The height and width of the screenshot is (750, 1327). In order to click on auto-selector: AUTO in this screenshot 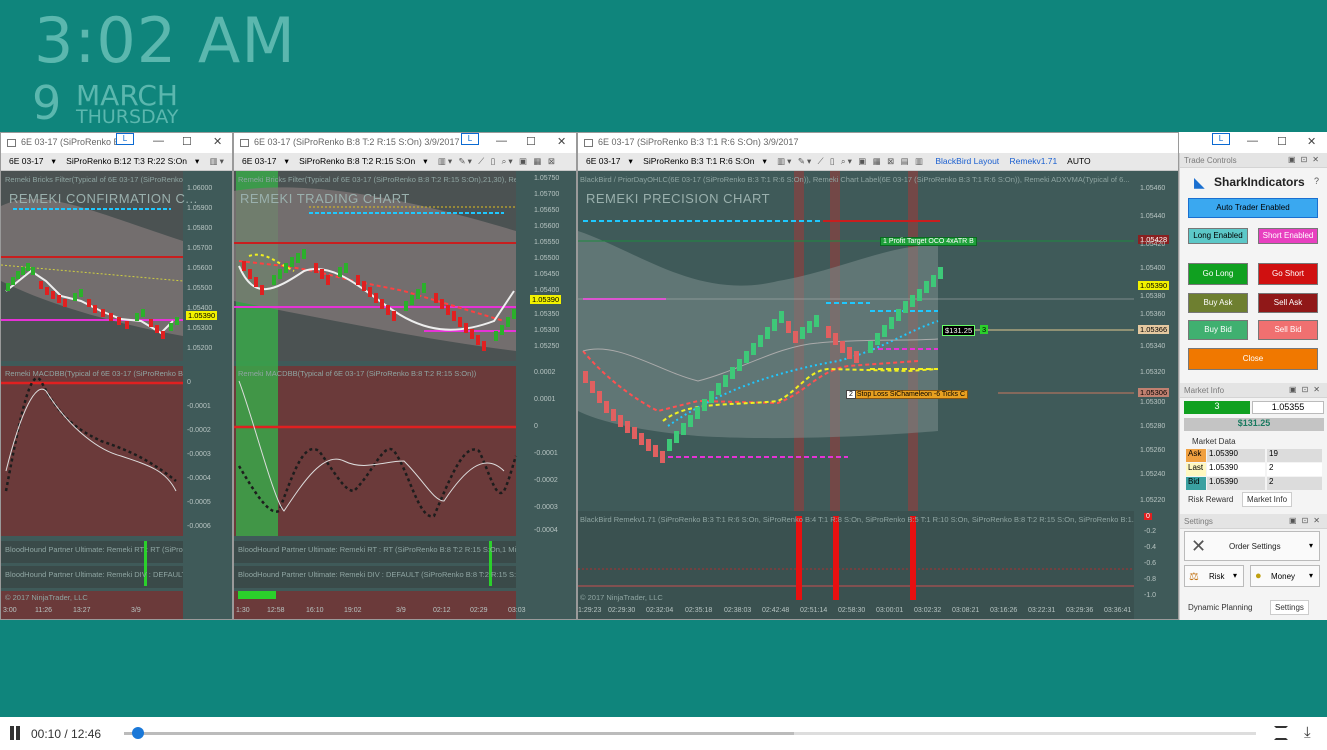, I will do `click(1078, 161)`.